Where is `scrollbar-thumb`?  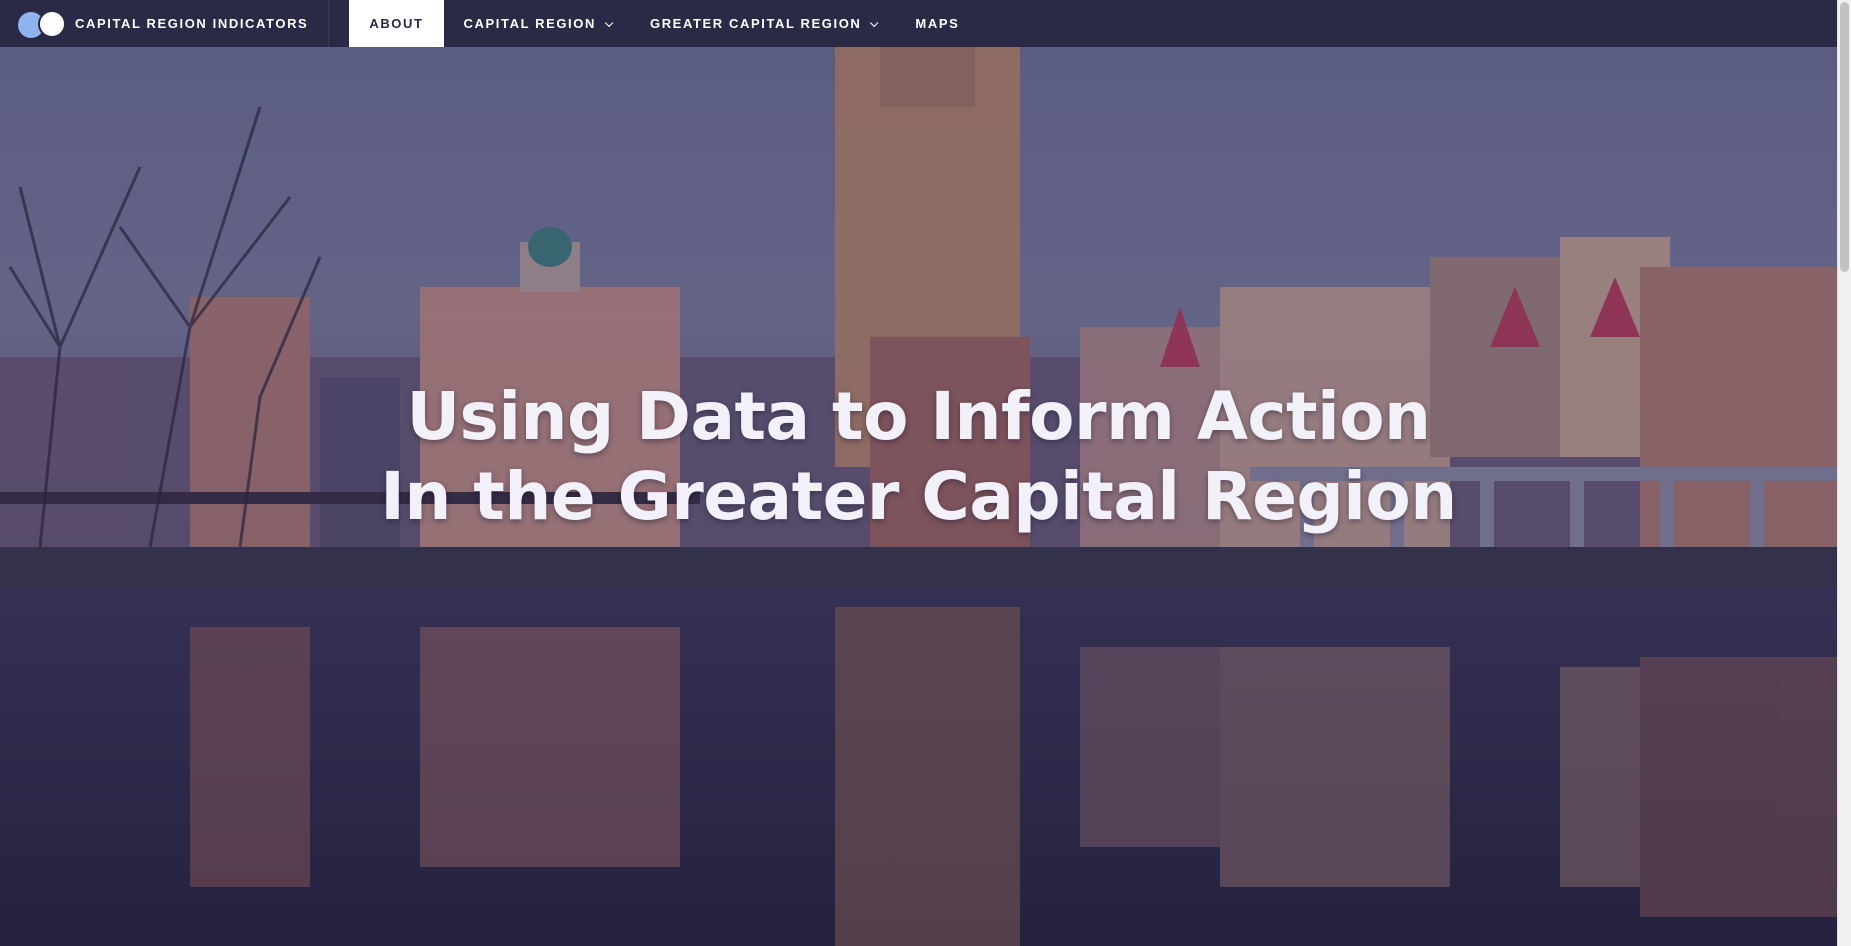 scrollbar-thumb is located at coordinates (1844, 137).